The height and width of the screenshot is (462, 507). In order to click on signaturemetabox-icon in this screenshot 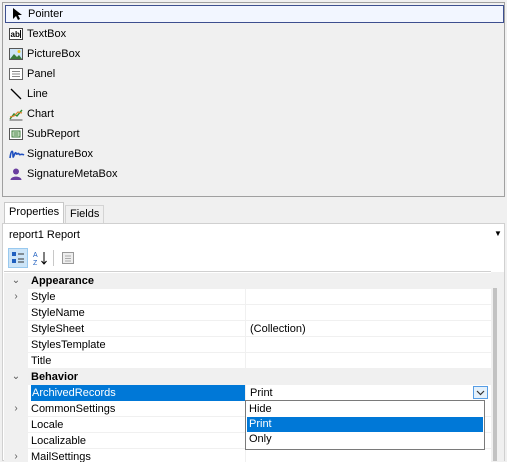, I will do `click(16, 174)`.